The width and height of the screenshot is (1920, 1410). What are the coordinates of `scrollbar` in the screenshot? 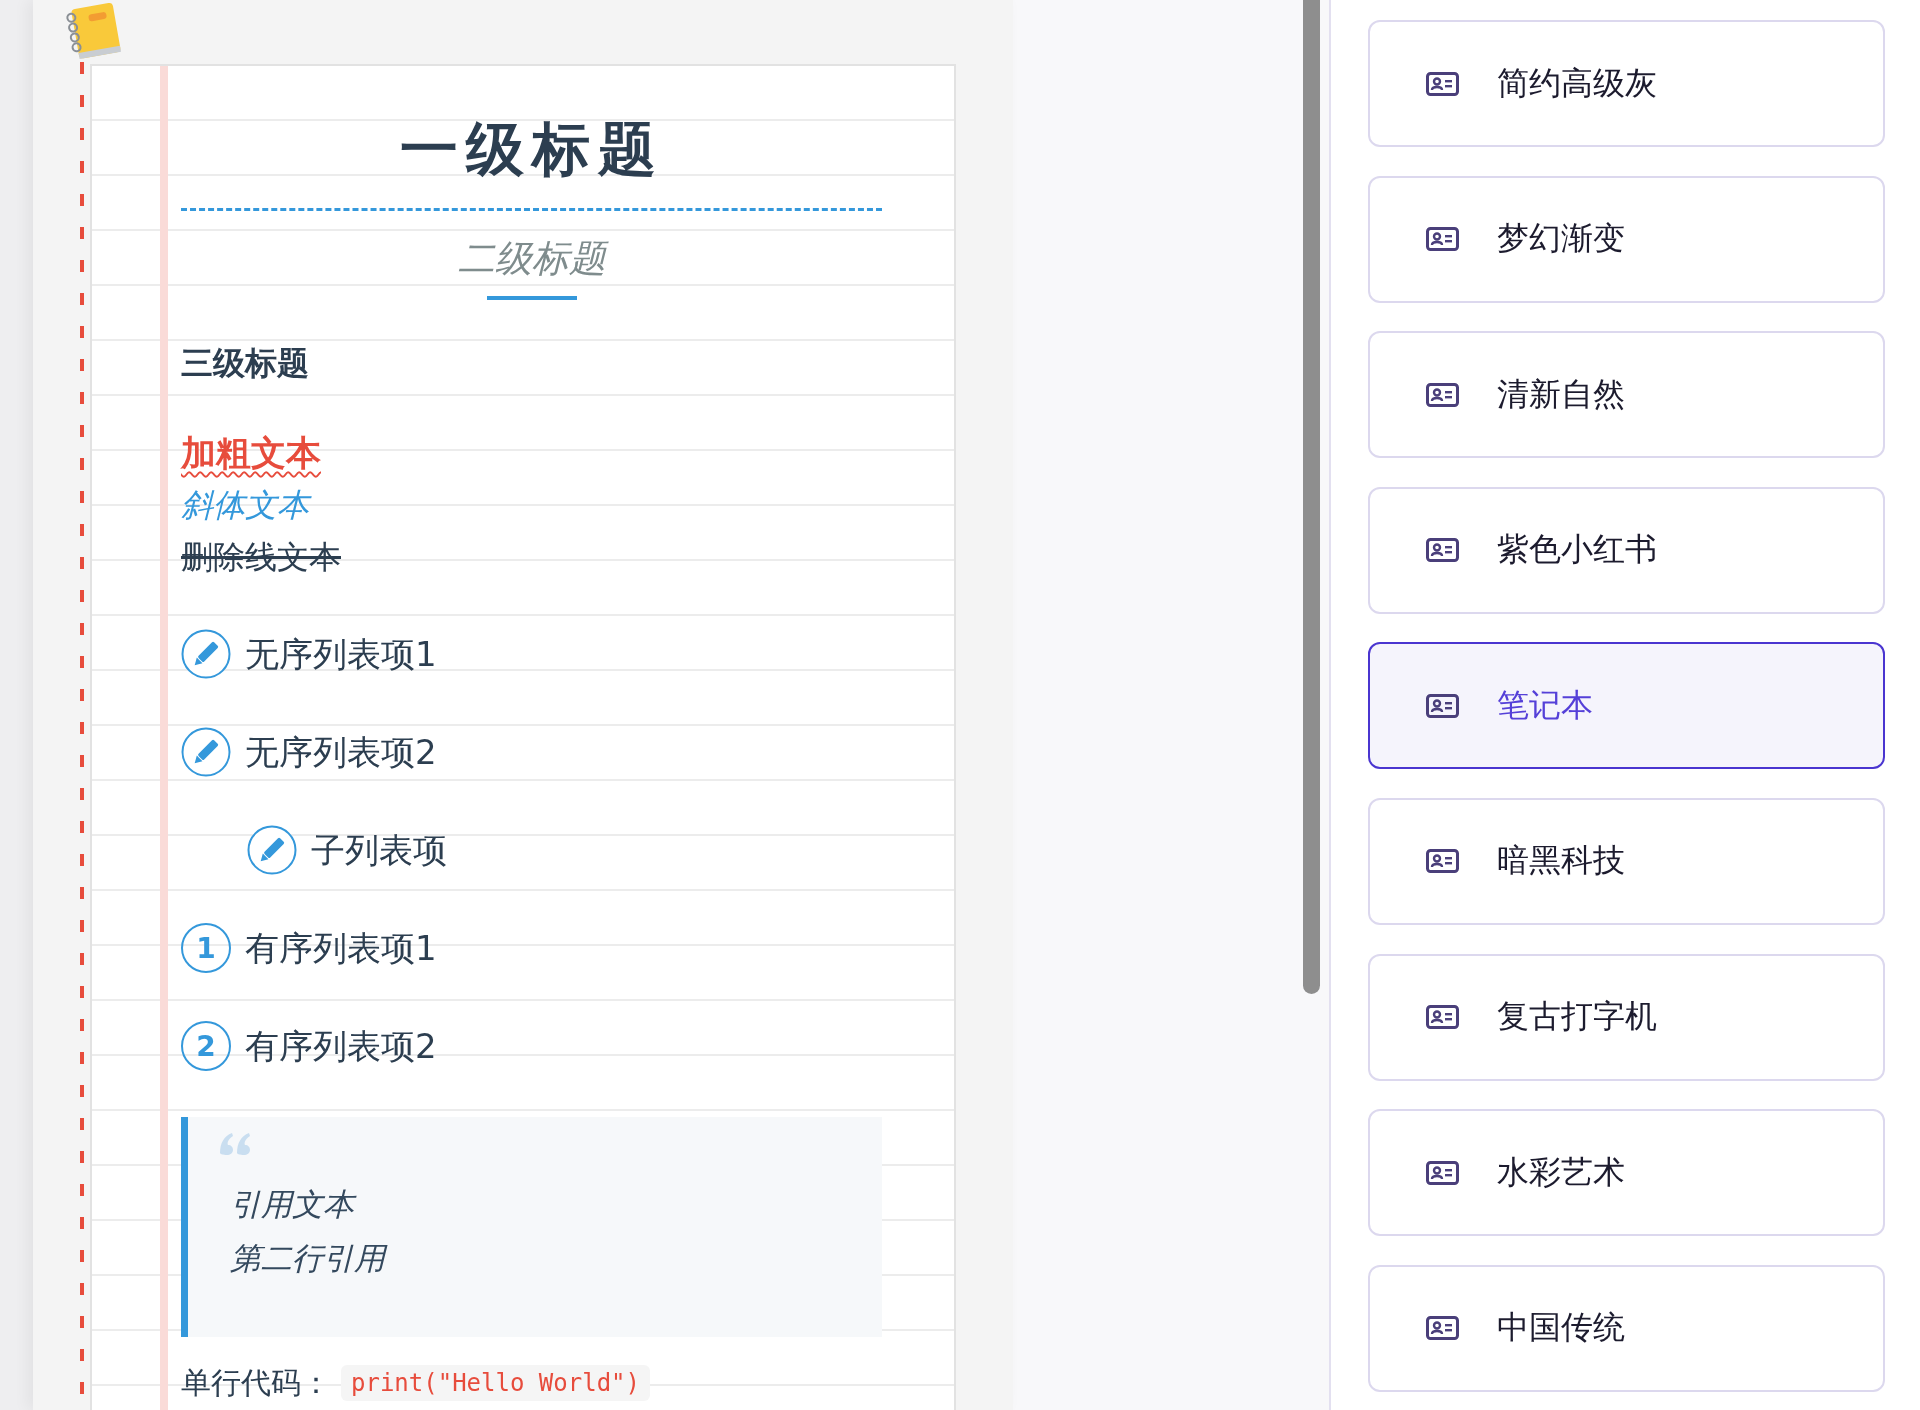 It's located at (1311, 497).